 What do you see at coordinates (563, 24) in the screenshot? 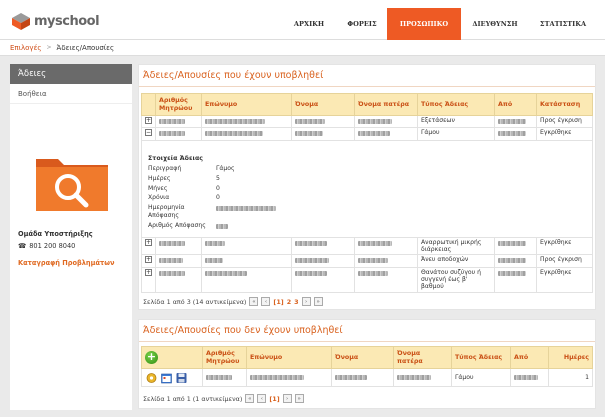
I see `nav-statistics: ΣΤΑΤΙΣΤΙΚΑ` at bounding box center [563, 24].